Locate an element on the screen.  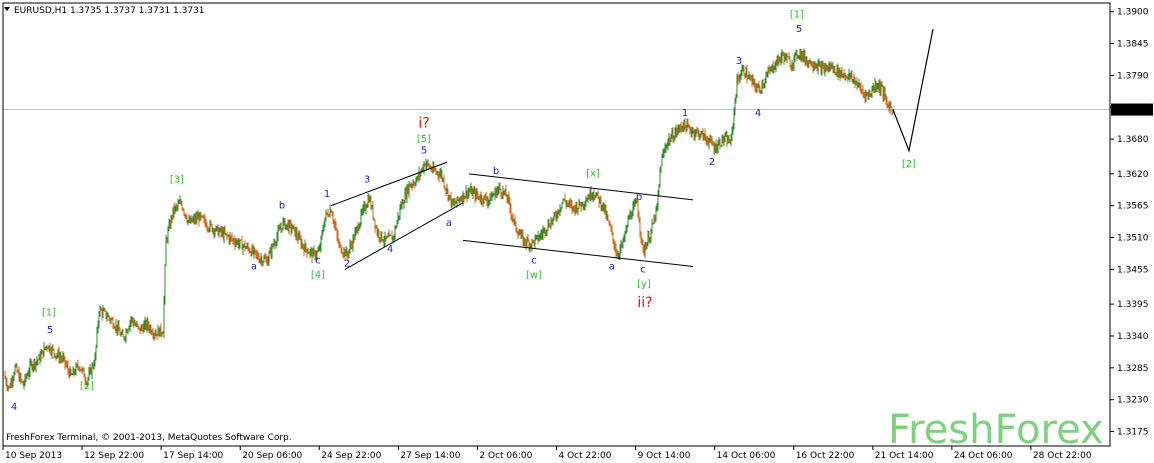
x-tick-label: 9 Oct 14:00 is located at coordinates (664, 456).